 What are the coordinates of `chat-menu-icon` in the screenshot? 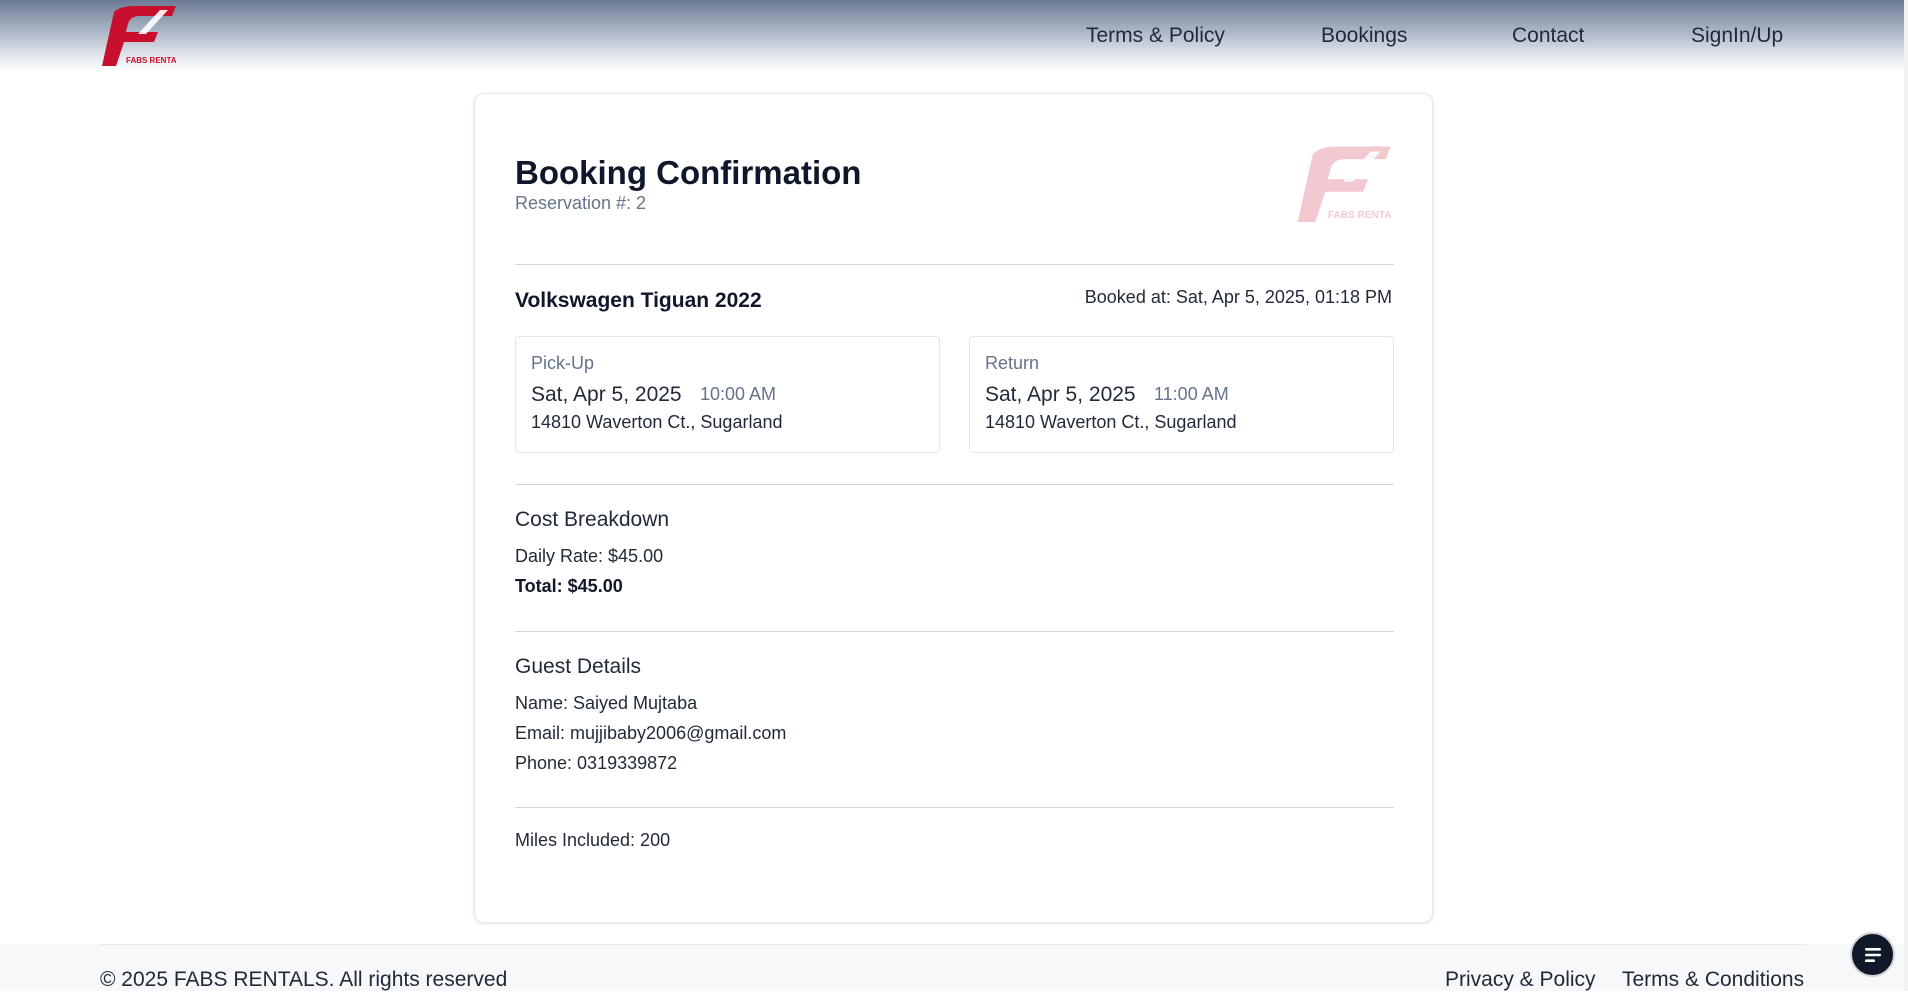 It's located at (1872, 954).